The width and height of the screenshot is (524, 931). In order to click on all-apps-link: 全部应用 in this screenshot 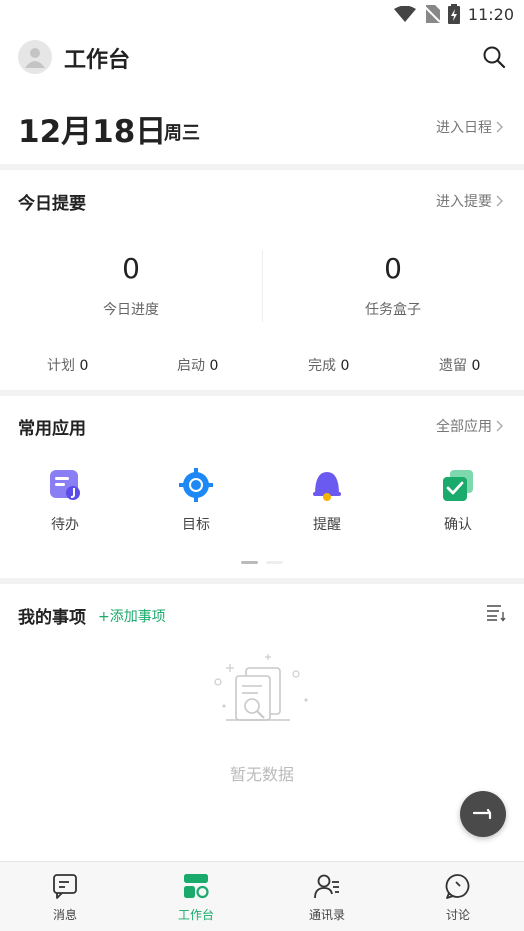, I will do `click(470, 426)`.